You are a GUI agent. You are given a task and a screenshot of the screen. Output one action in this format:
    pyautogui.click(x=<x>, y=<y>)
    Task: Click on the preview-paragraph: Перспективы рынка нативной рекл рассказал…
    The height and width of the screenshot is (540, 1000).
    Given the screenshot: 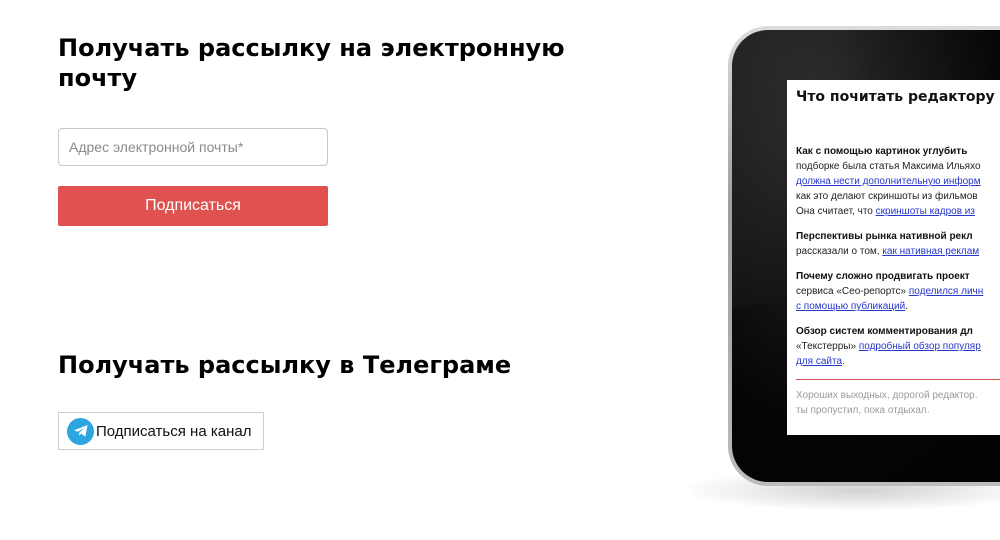 What is the action you would take?
    pyautogui.click(x=898, y=244)
    